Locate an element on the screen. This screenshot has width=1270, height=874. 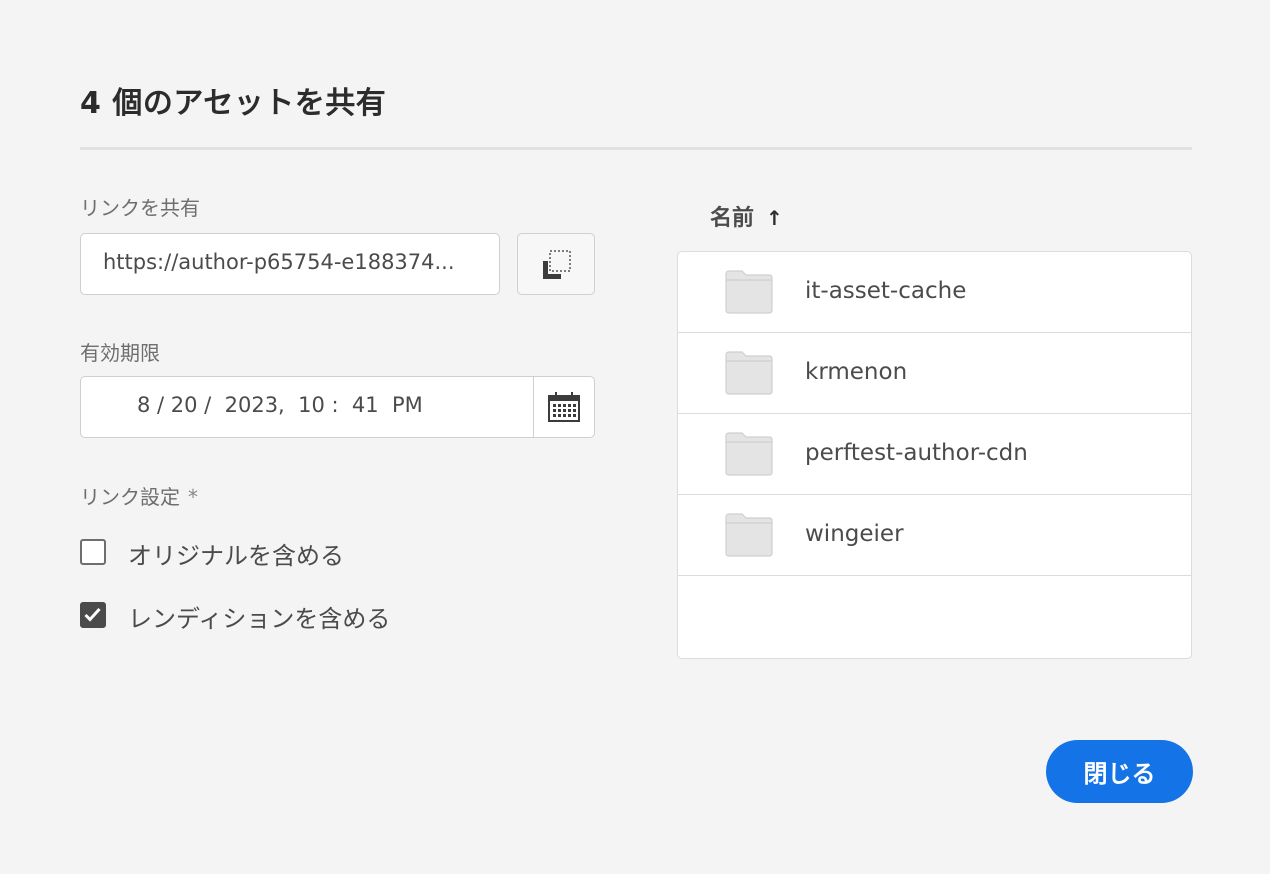
calendar-button is located at coordinates (563, 407).